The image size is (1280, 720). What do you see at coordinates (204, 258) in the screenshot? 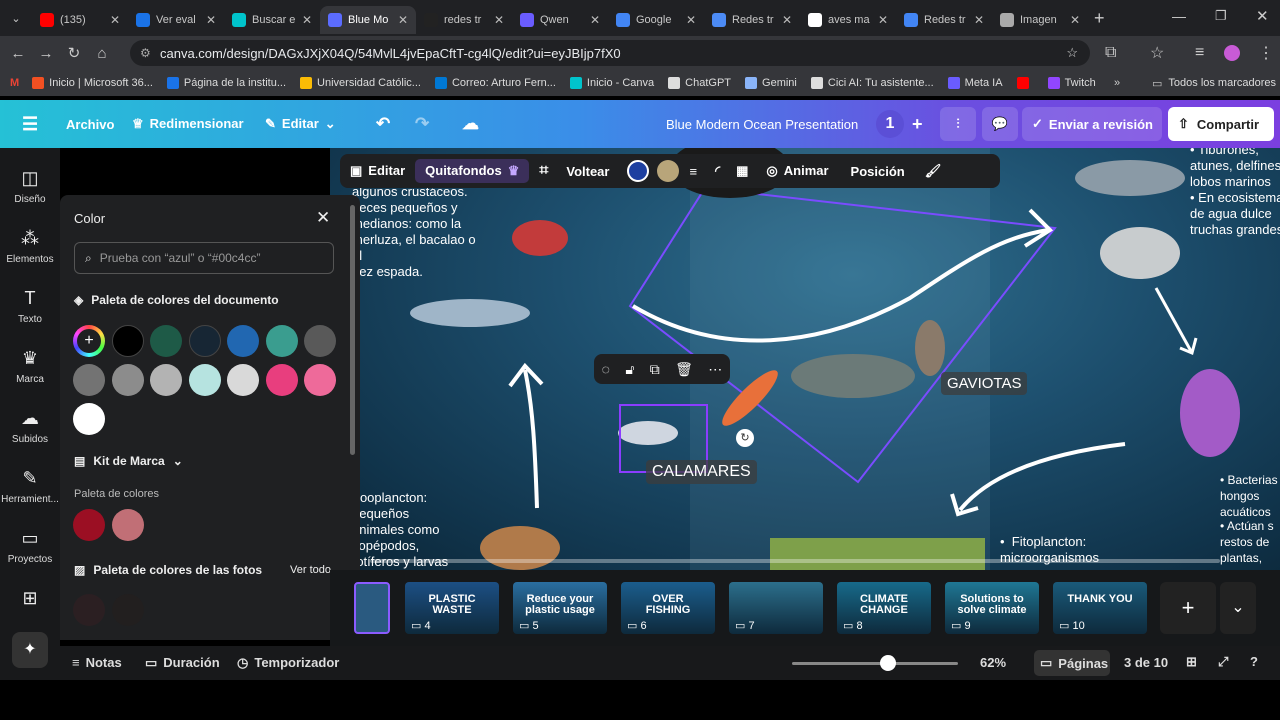
I see `color-search-input: ⌕ Prueba con “azul” o “#00c4cc”` at bounding box center [204, 258].